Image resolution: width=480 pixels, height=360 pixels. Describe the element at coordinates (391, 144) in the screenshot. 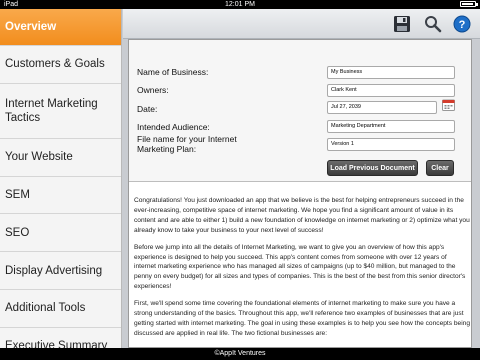

I see `filename-field: Version 1` at that location.